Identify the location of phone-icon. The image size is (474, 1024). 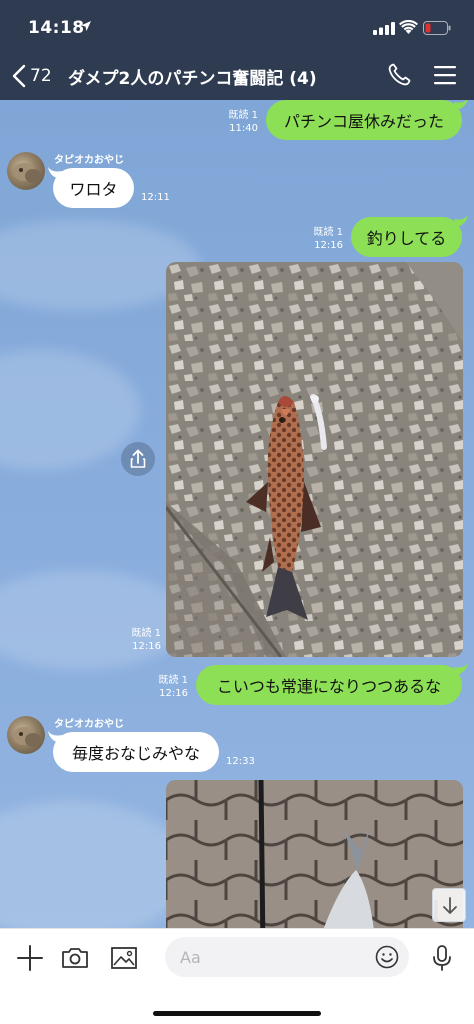
(399, 75).